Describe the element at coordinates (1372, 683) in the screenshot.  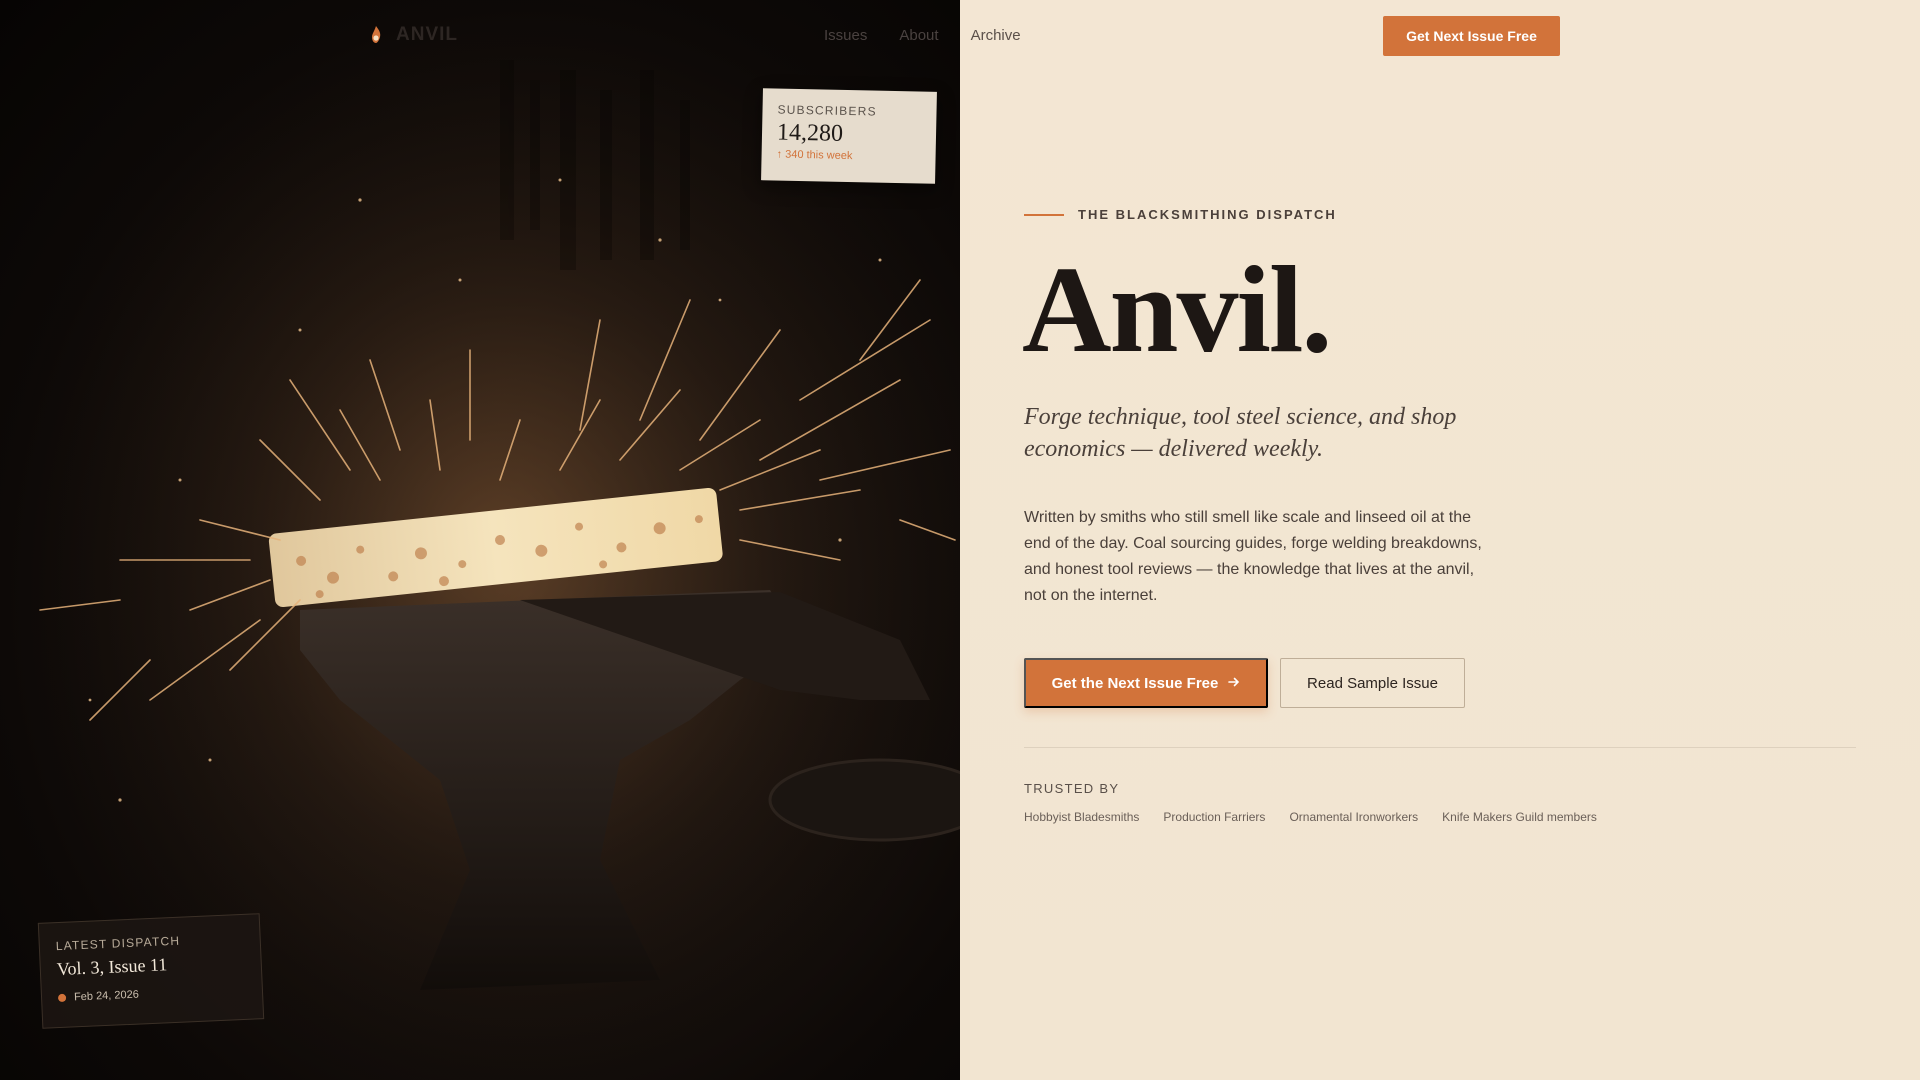
I see `read-sample-button: Read Sample Issue` at that location.